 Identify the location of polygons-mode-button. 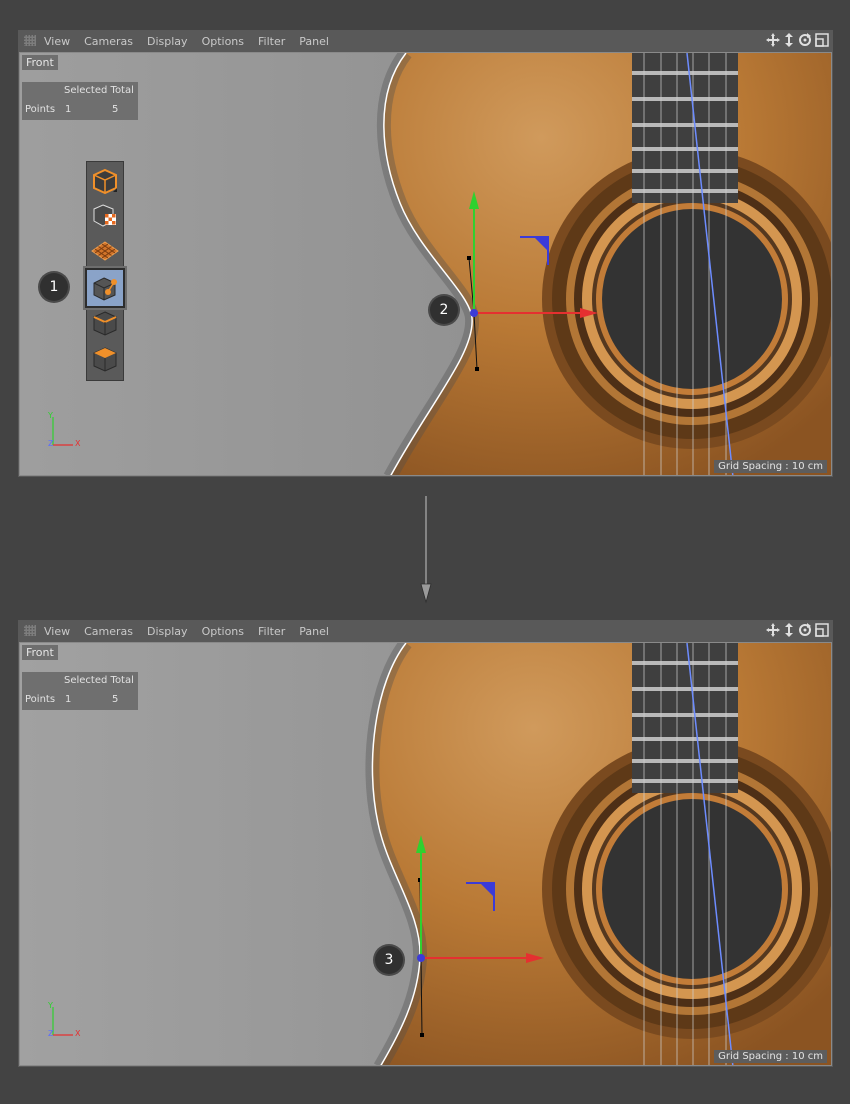
(105, 359).